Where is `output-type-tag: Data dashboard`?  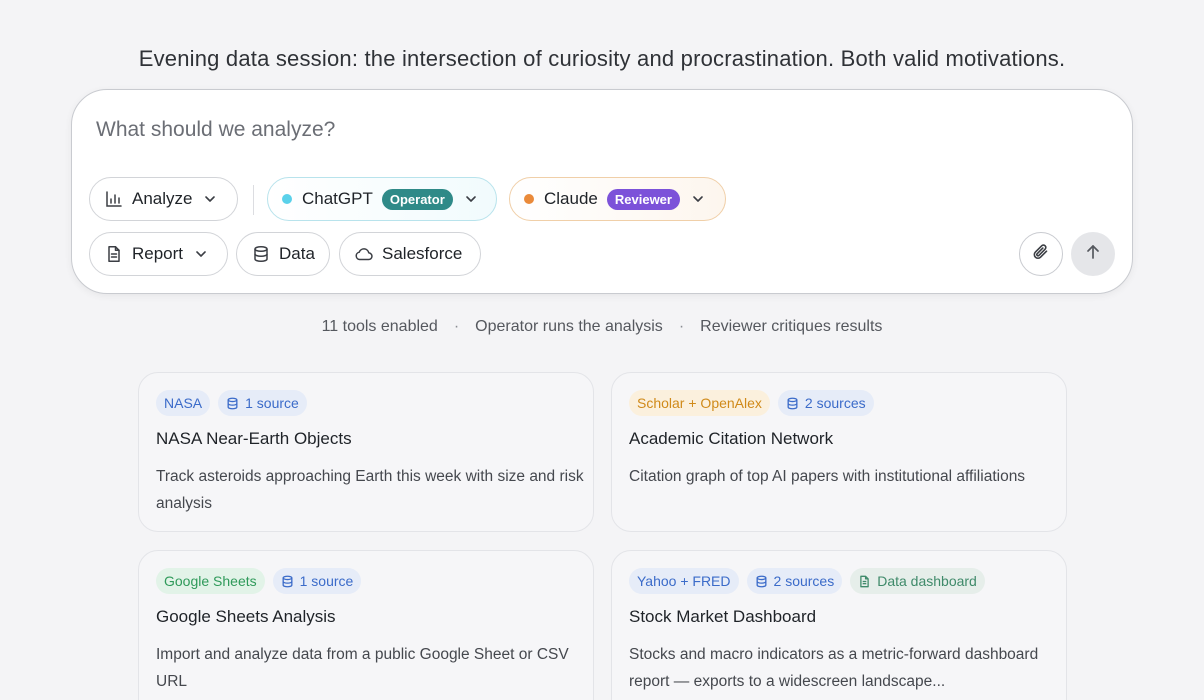 output-type-tag: Data dashboard is located at coordinates (917, 581).